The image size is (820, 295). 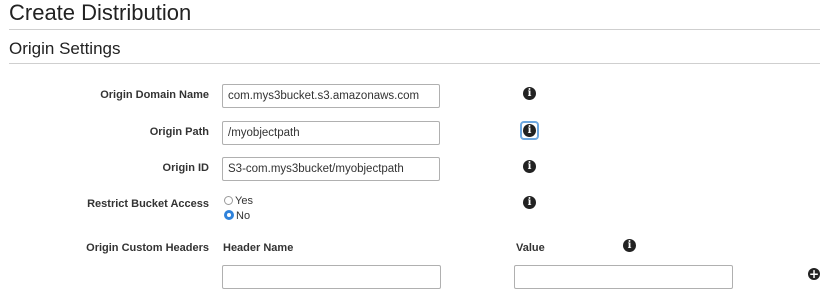 I want to click on restrict-bucket-access-label: Restrict Bucket Access, so click(x=148, y=204).